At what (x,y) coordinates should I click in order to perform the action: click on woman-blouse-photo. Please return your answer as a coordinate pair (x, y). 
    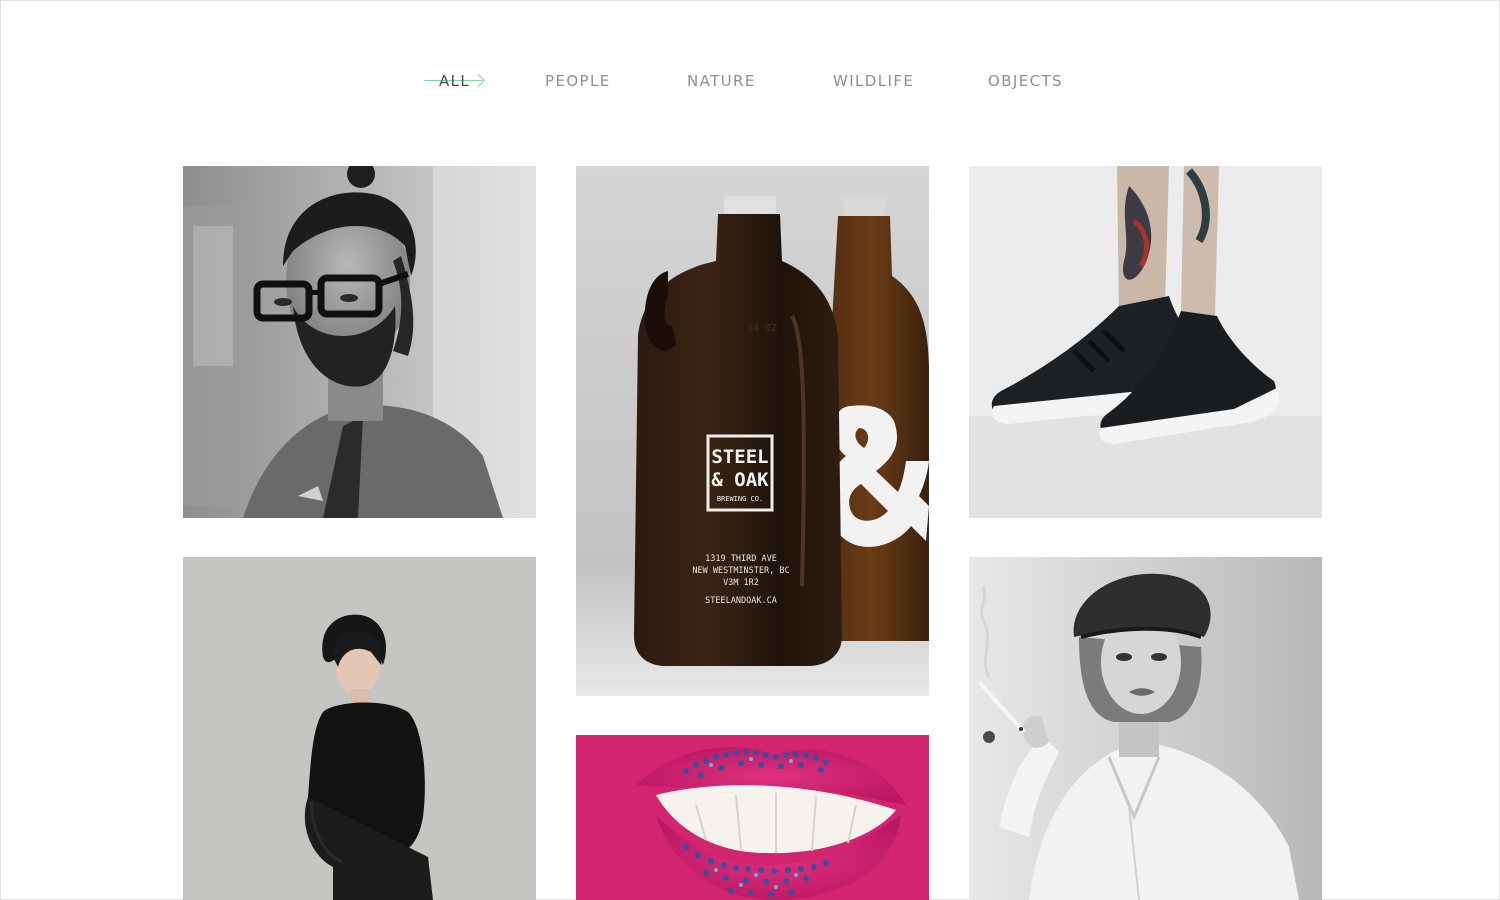
    Looking at the image, I should click on (359, 728).